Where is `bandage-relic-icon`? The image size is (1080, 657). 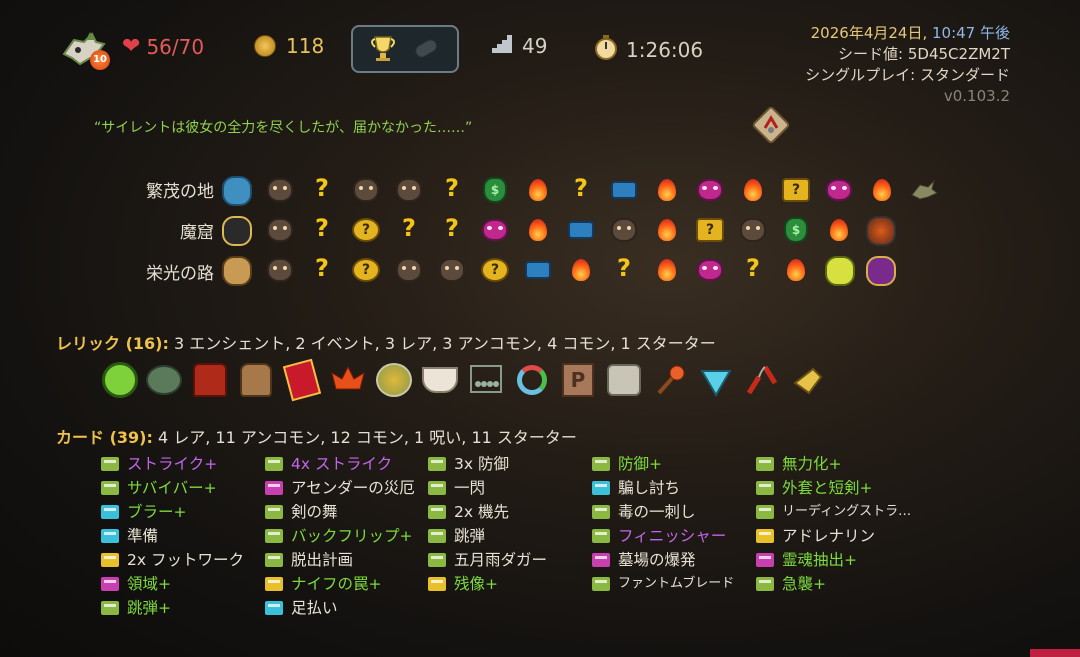
bandage-relic-icon is located at coordinates (624, 380).